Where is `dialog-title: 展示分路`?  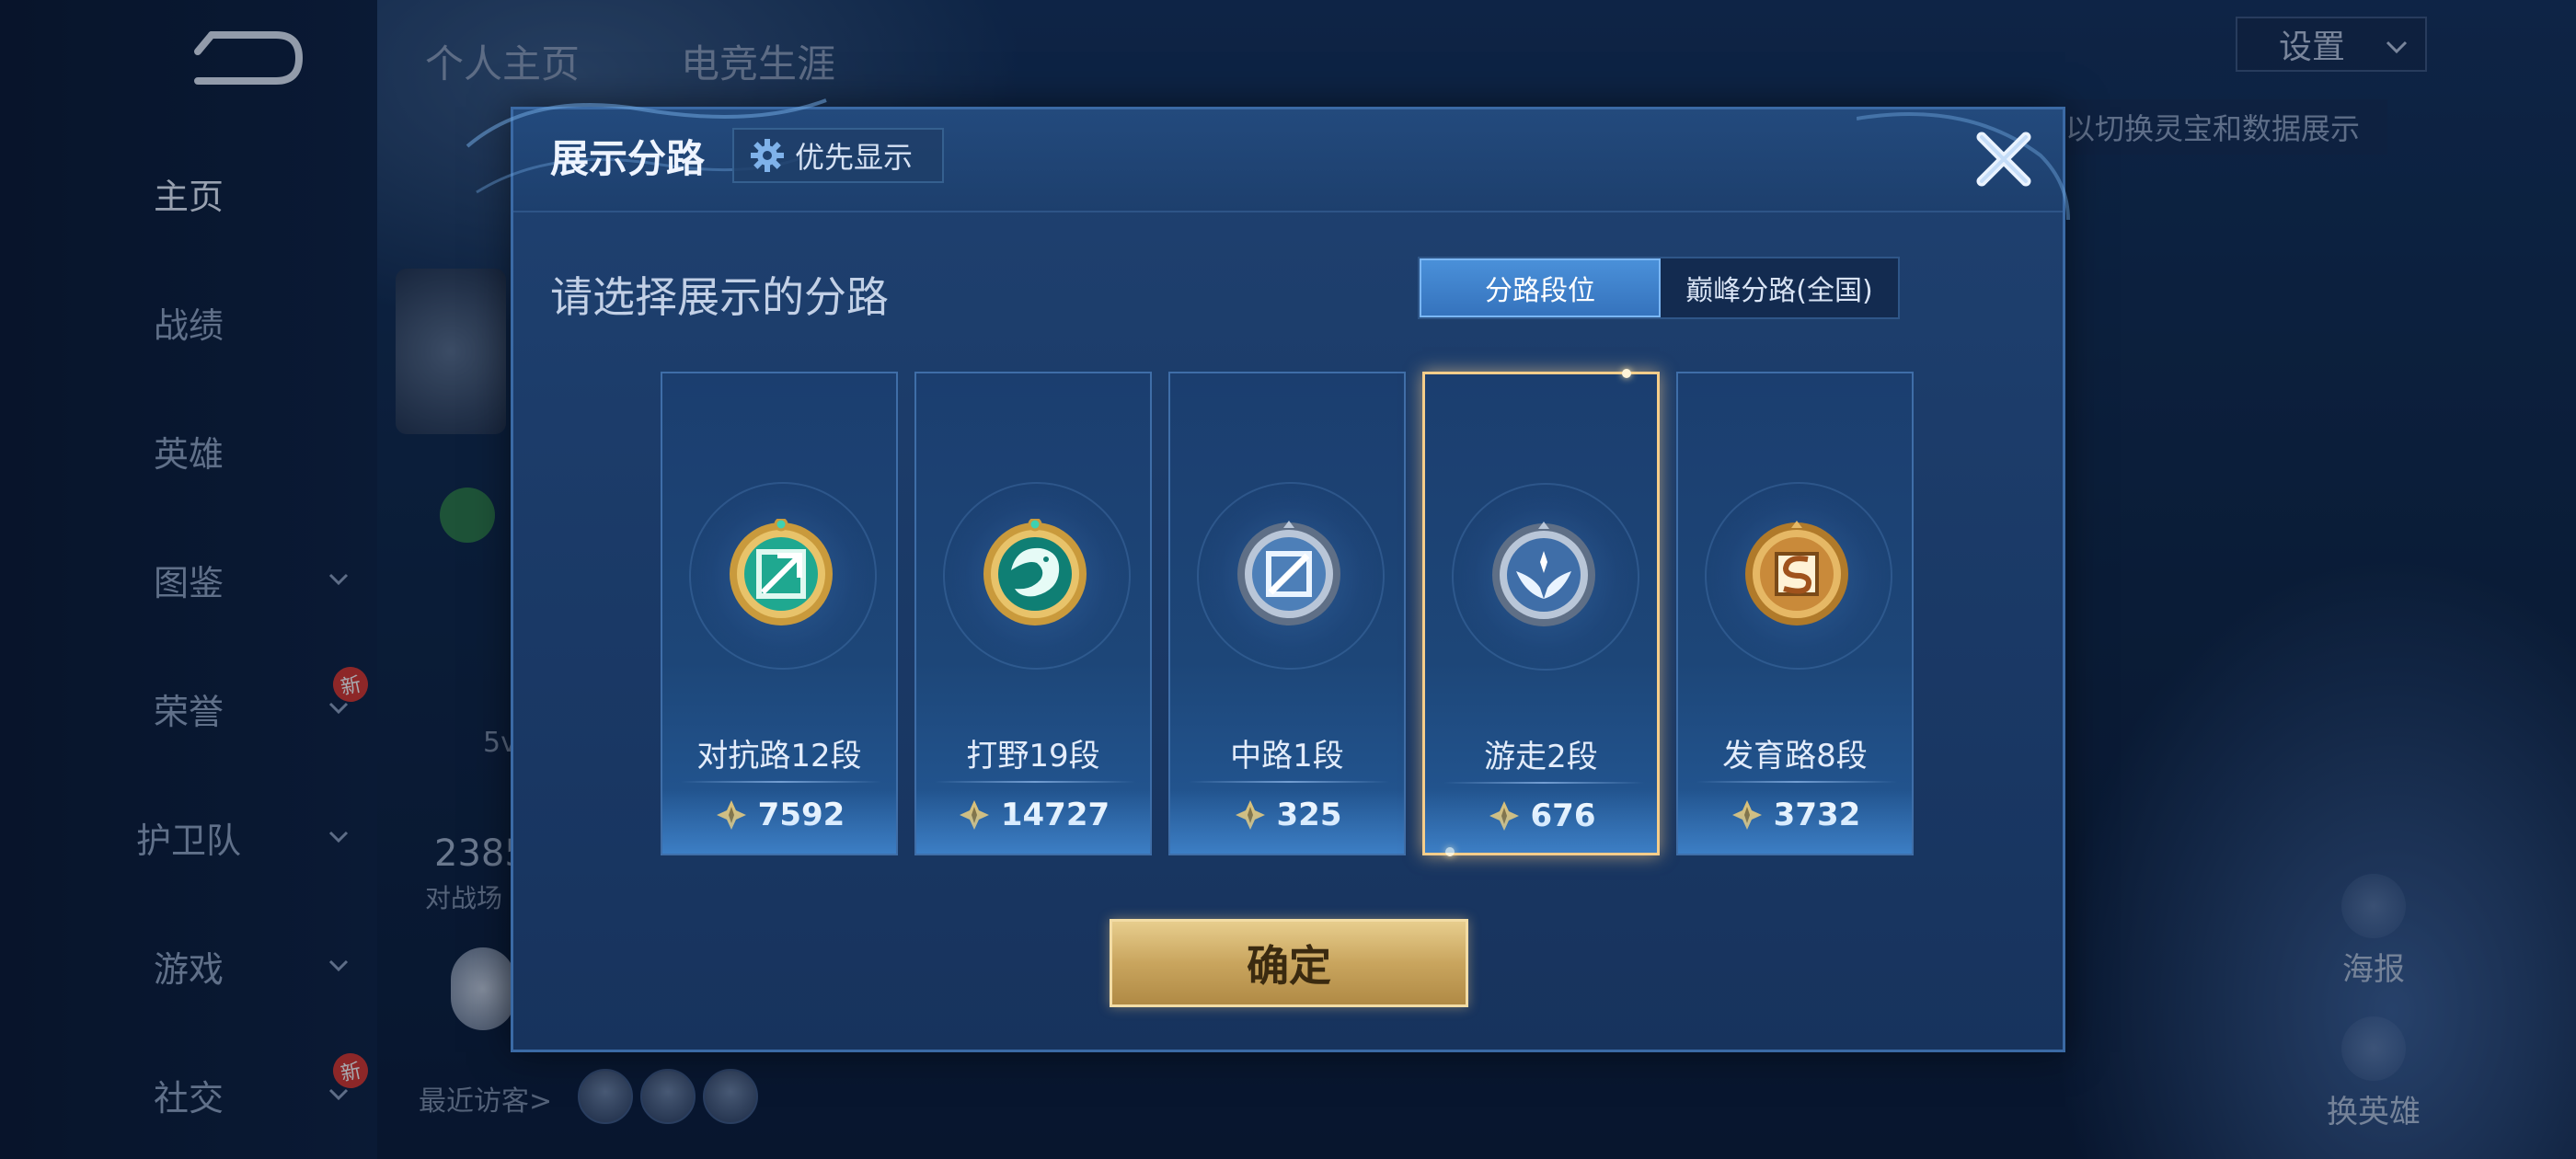
dialog-title: 展示分路 is located at coordinates (628, 158).